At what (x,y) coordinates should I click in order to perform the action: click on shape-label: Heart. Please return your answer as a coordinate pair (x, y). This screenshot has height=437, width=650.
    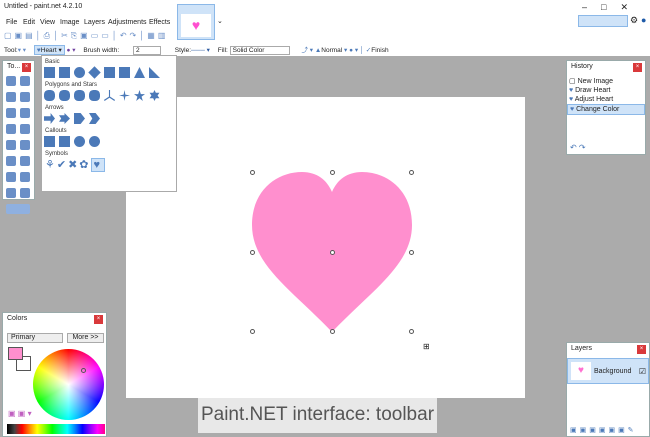
    Looking at the image, I should click on (48, 50).